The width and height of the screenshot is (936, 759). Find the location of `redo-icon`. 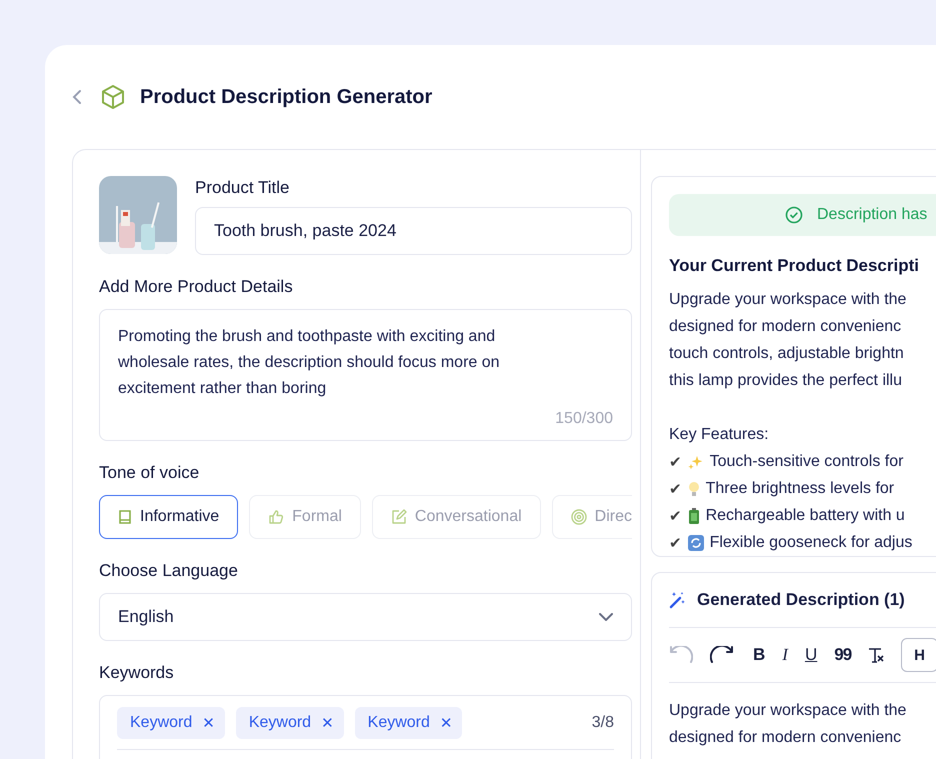

redo-icon is located at coordinates (723, 655).